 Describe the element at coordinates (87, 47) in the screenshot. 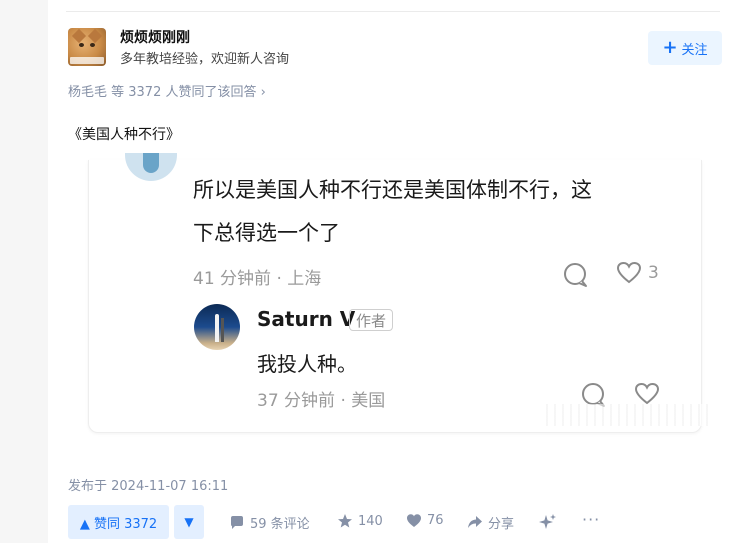

I see `author-avatar` at that location.